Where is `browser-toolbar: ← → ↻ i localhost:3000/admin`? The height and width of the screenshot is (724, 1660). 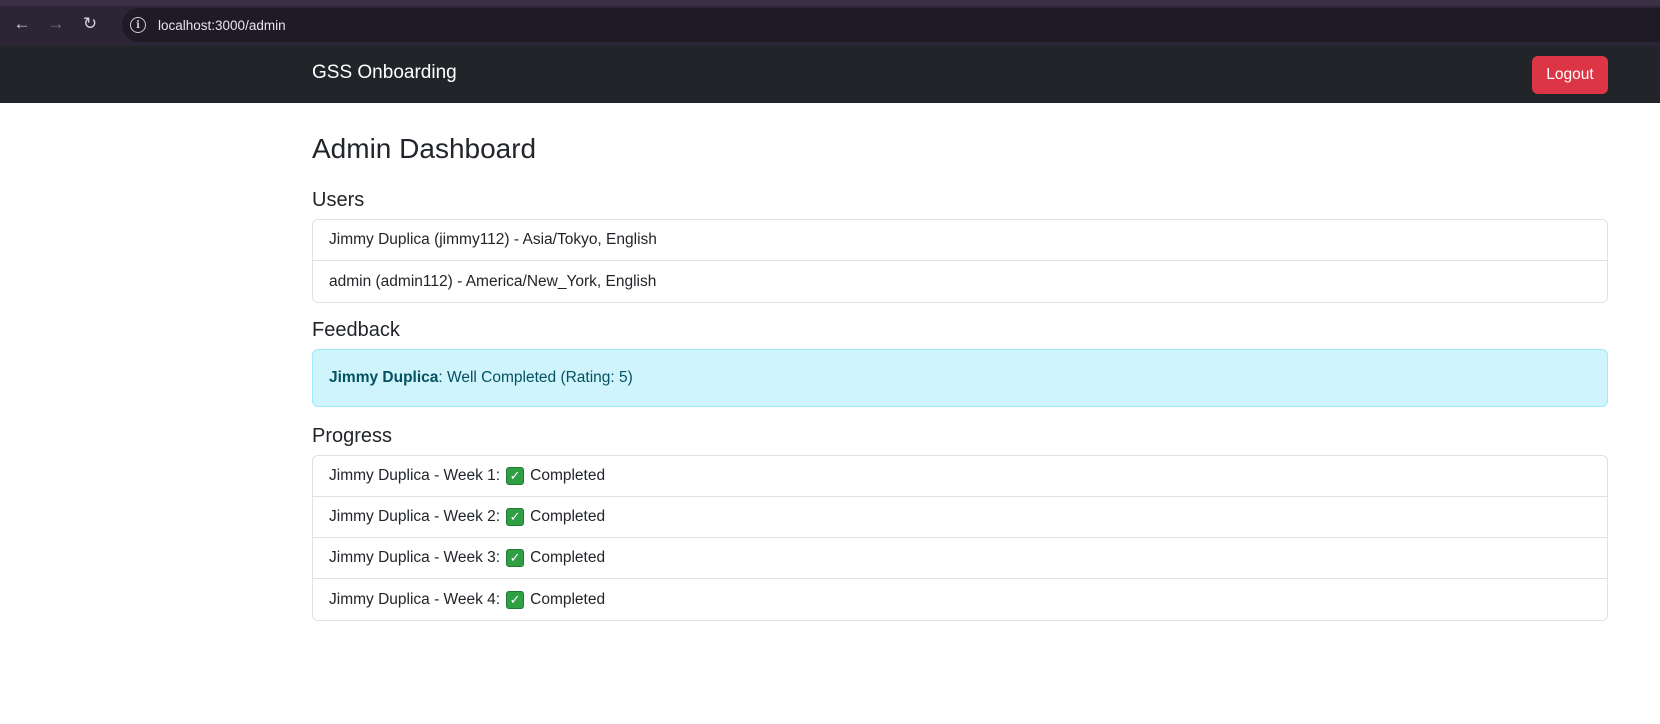 browser-toolbar: ← → ↻ i localhost:3000/admin is located at coordinates (830, 23).